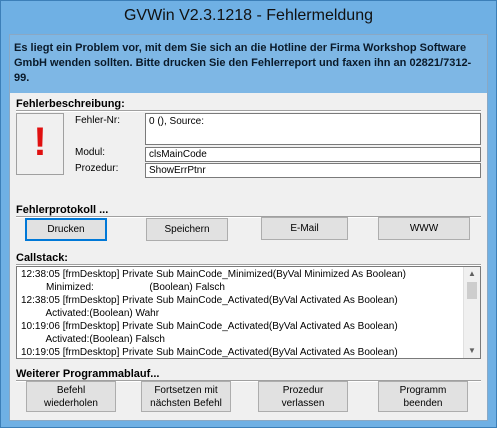 The height and width of the screenshot is (428, 497). Describe the element at coordinates (97, 168) in the screenshot. I see `prozedur-label: Prozedur:` at that location.